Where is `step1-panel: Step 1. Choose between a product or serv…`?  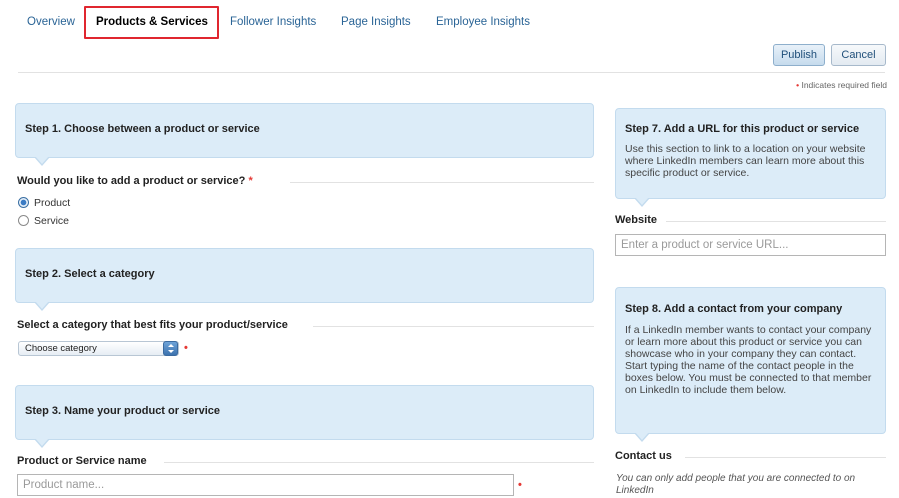
step1-panel: Step 1. Choose between a product or serv… is located at coordinates (304, 134).